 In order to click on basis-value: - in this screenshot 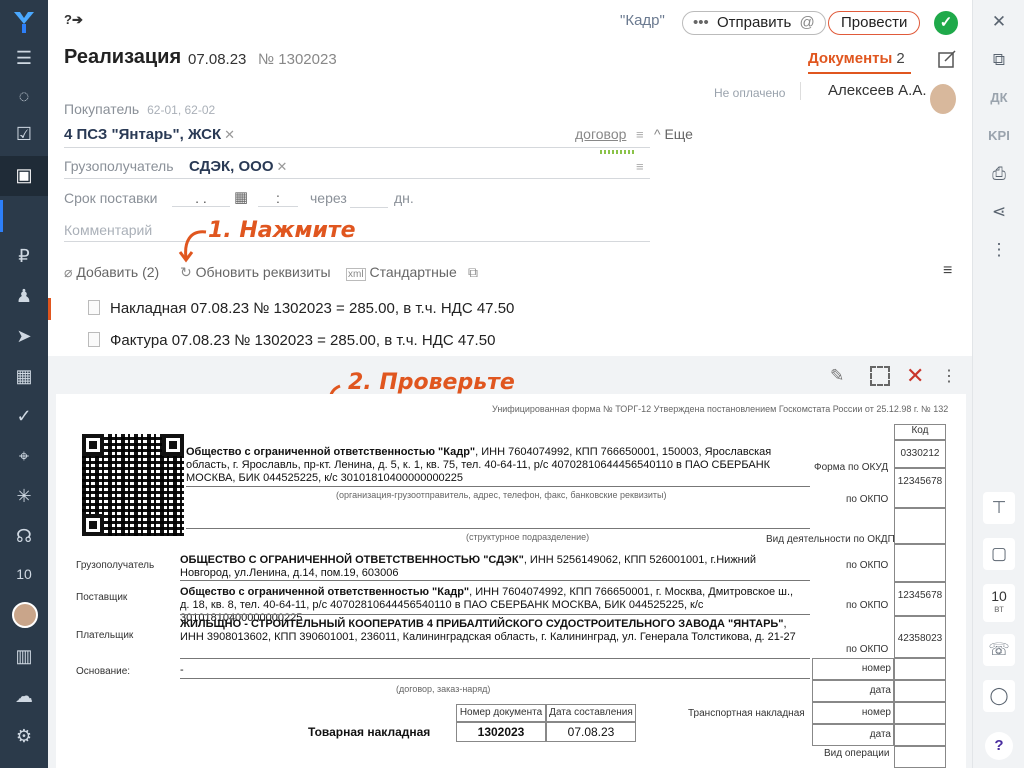, I will do `click(182, 670)`.